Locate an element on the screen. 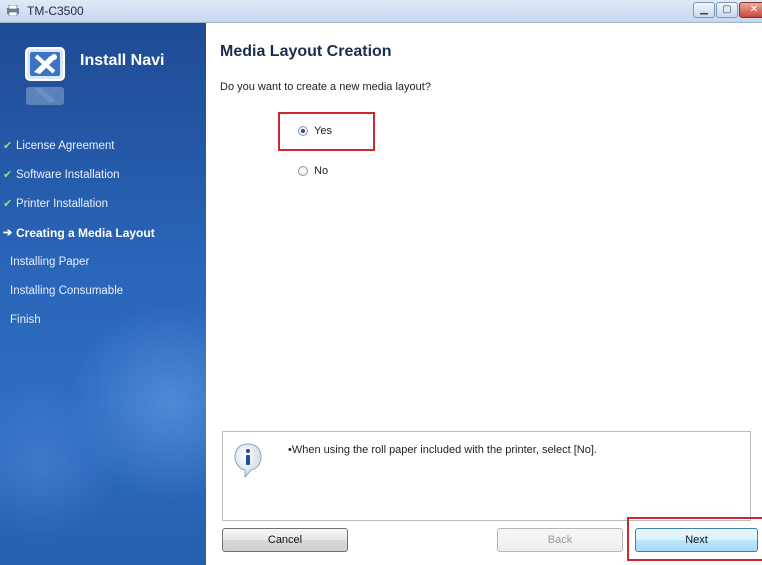  arrow-right-icon: ➔ is located at coordinates (8, 233).